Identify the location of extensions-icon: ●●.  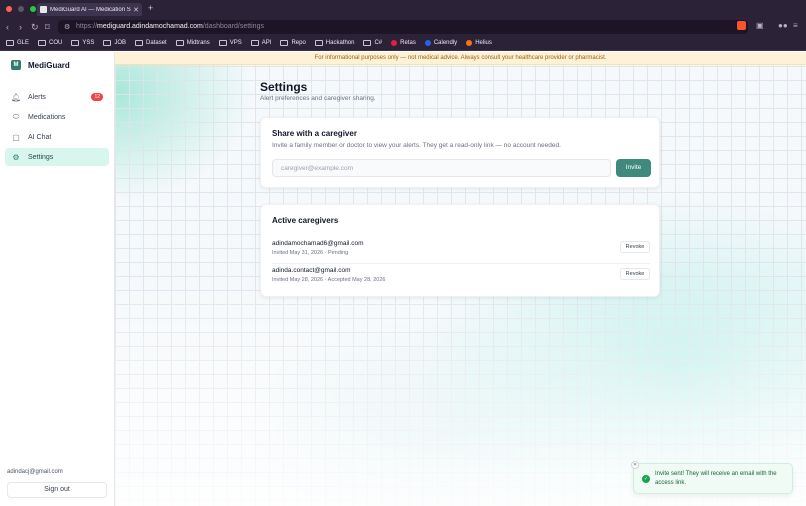
(783, 25).